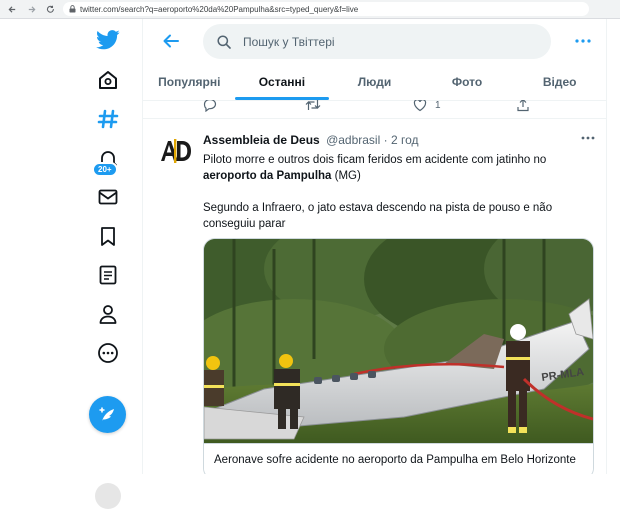  What do you see at coordinates (383, 41) in the screenshot?
I see `search-input` at bounding box center [383, 41].